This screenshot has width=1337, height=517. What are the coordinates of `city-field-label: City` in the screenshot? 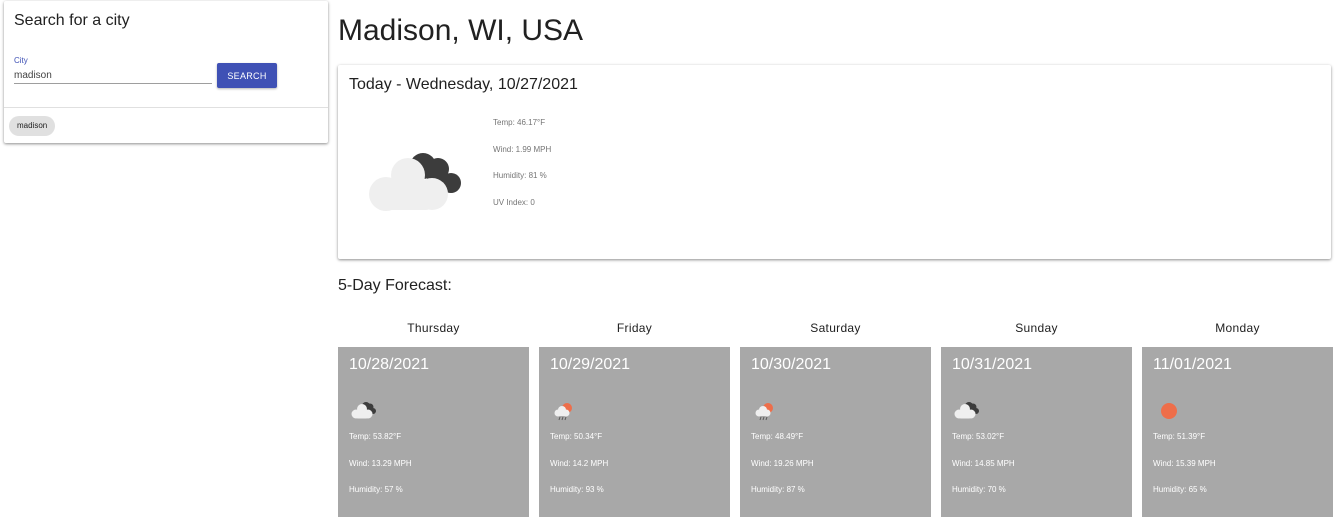 It's located at (21, 60).